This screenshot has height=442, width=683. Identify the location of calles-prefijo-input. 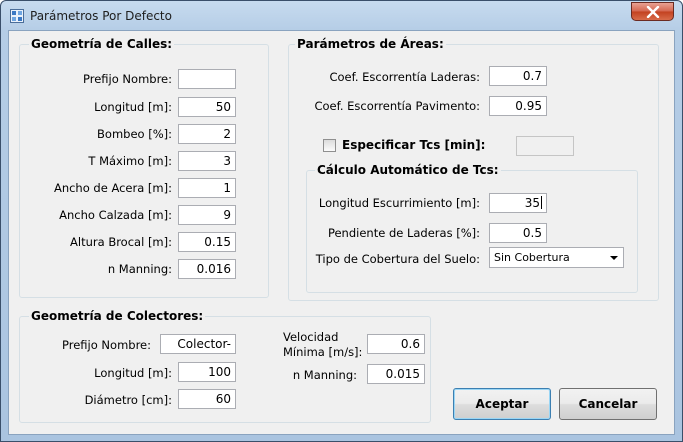
(207, 79).